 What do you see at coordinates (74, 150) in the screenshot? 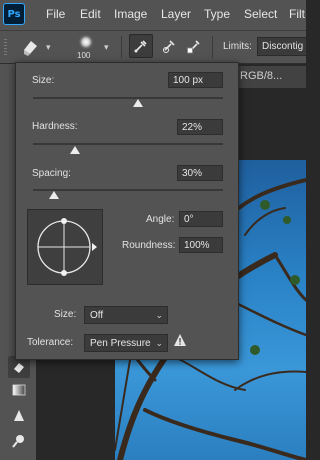
I see `hardness-slider-thumb` at bounding box center [74, 150].